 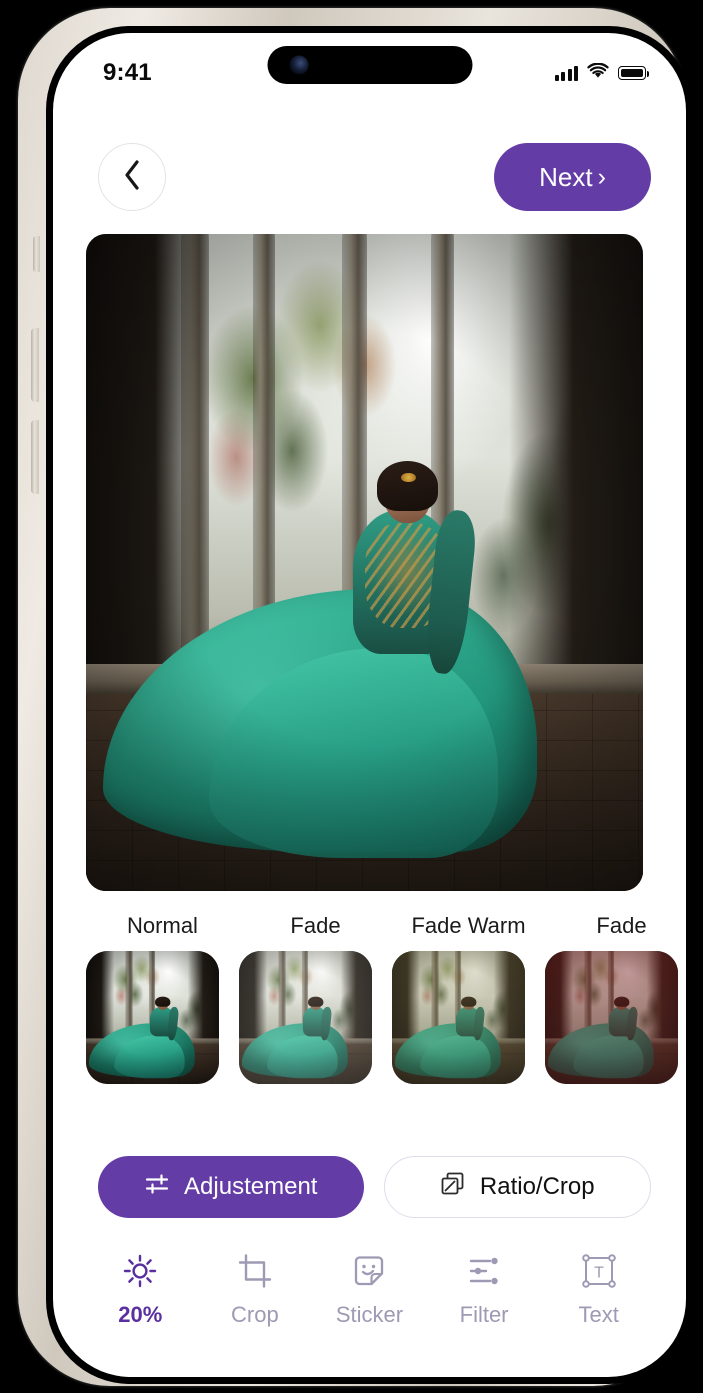 What do you see at coordinates (453, 1187) in the screenshot?
I see `overlapping-squares-icon` at bounding box center [453, 1187].